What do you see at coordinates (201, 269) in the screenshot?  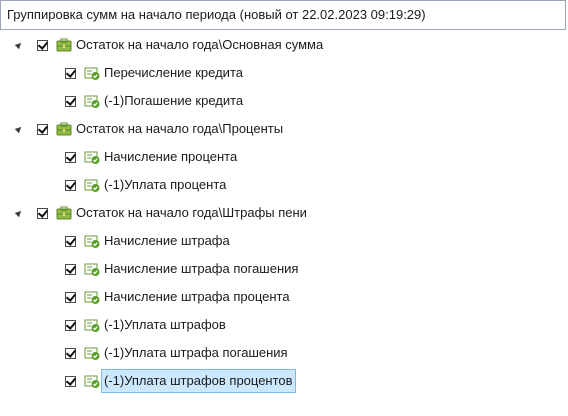 I see `tree-node-label: Начисление штрафа погашения` at bounding box center [201, 269].